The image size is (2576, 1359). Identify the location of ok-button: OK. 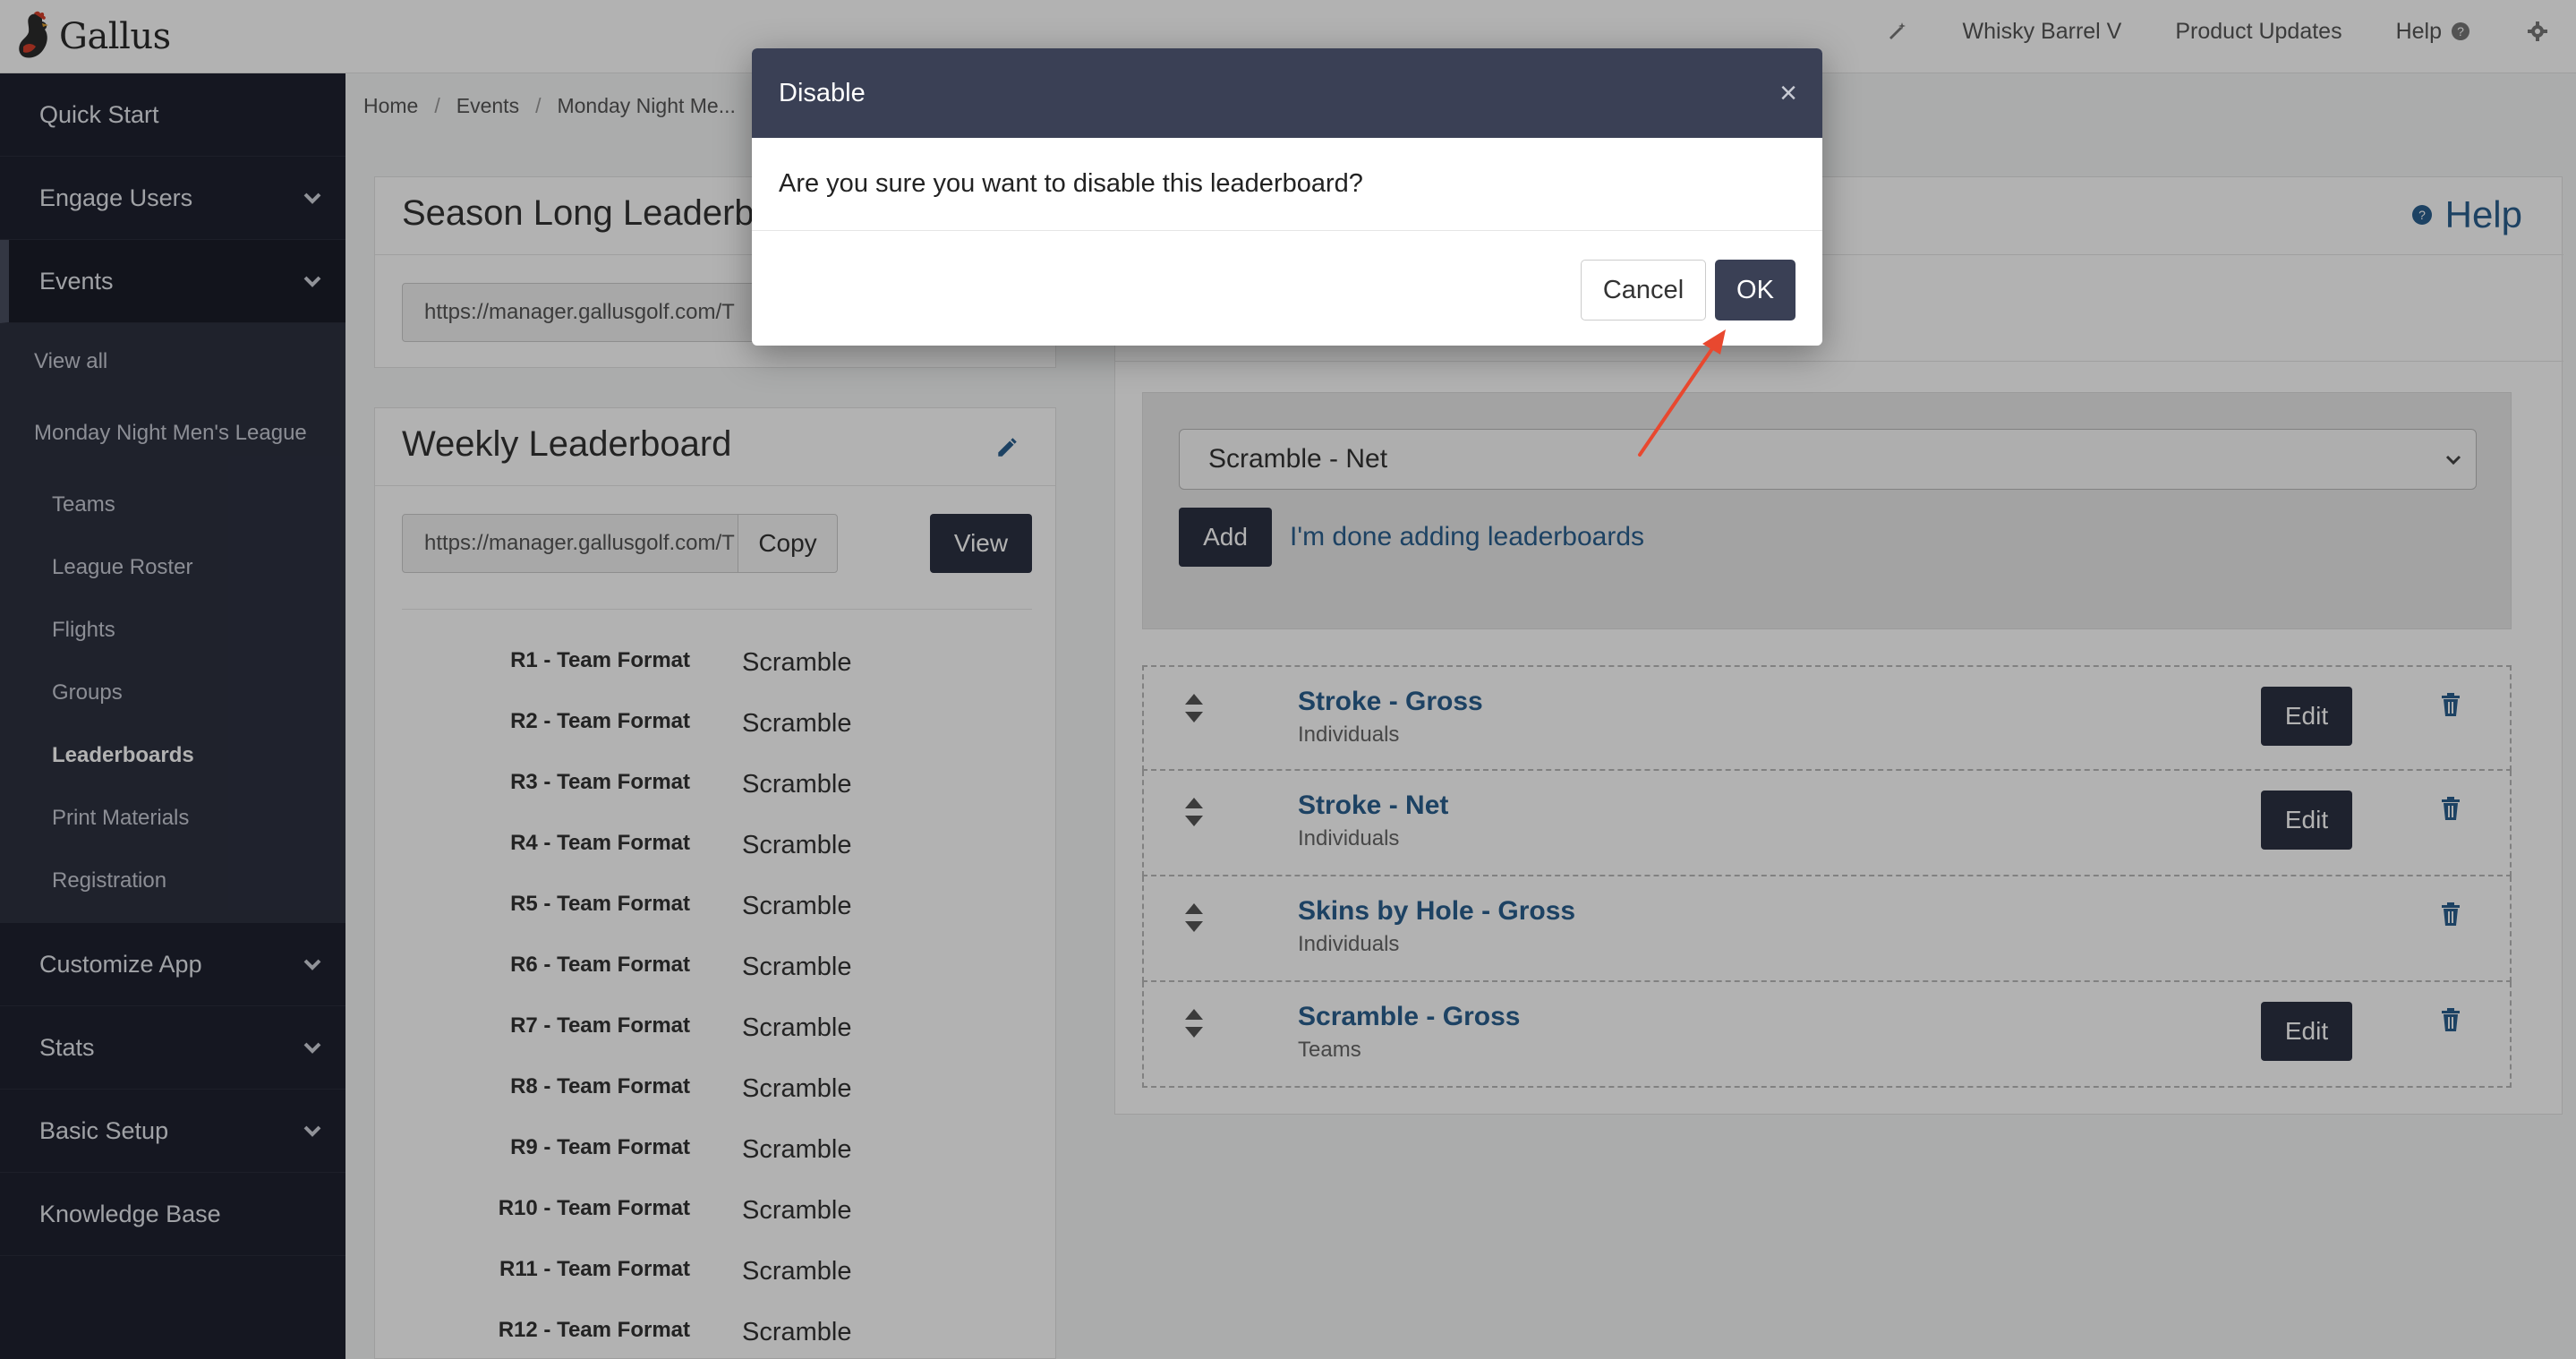
(1755, 290).